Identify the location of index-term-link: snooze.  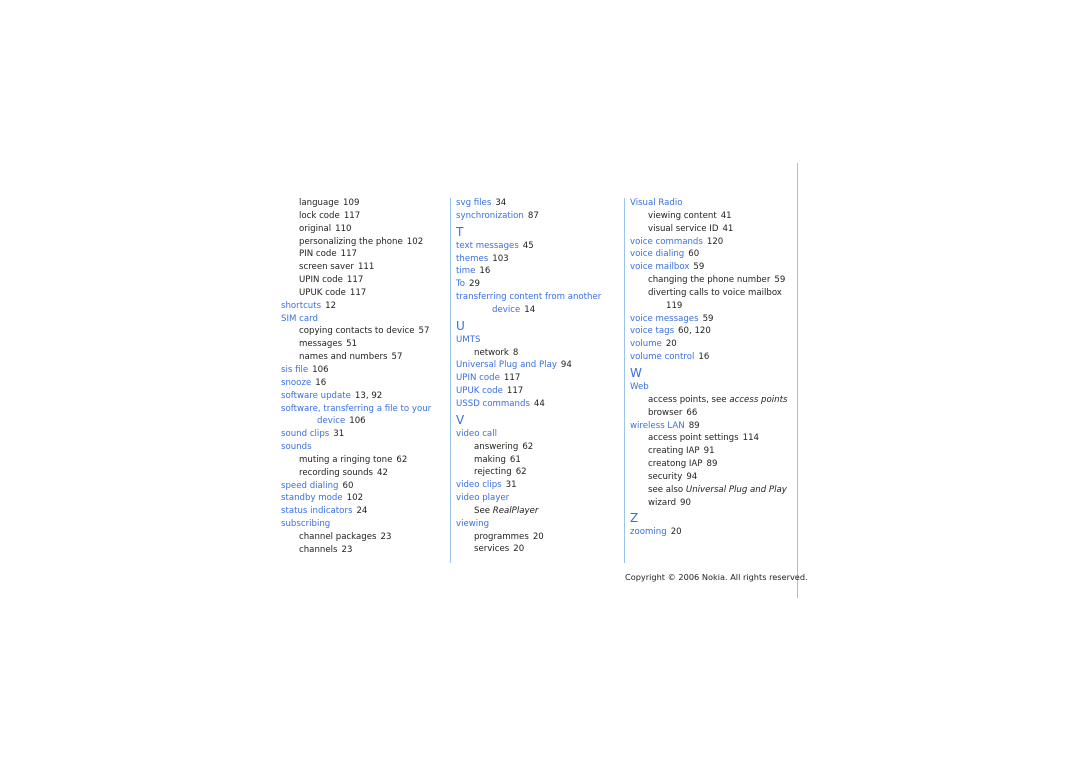
(296, 383).